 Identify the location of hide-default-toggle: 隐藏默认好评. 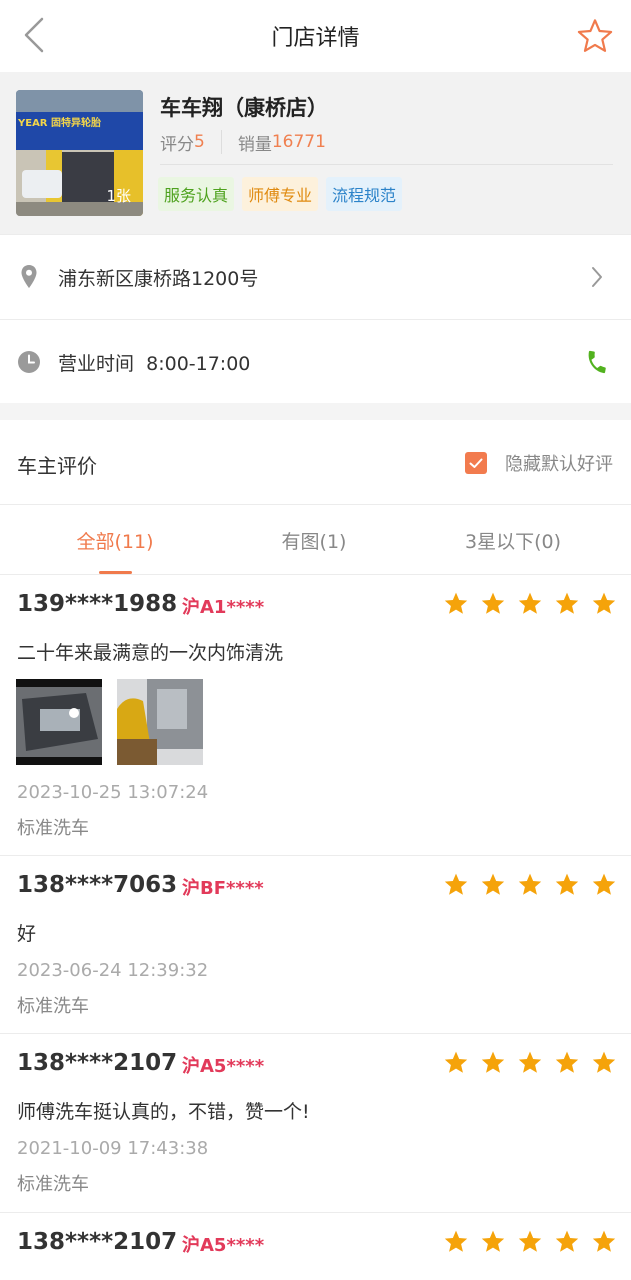
(539, 463).